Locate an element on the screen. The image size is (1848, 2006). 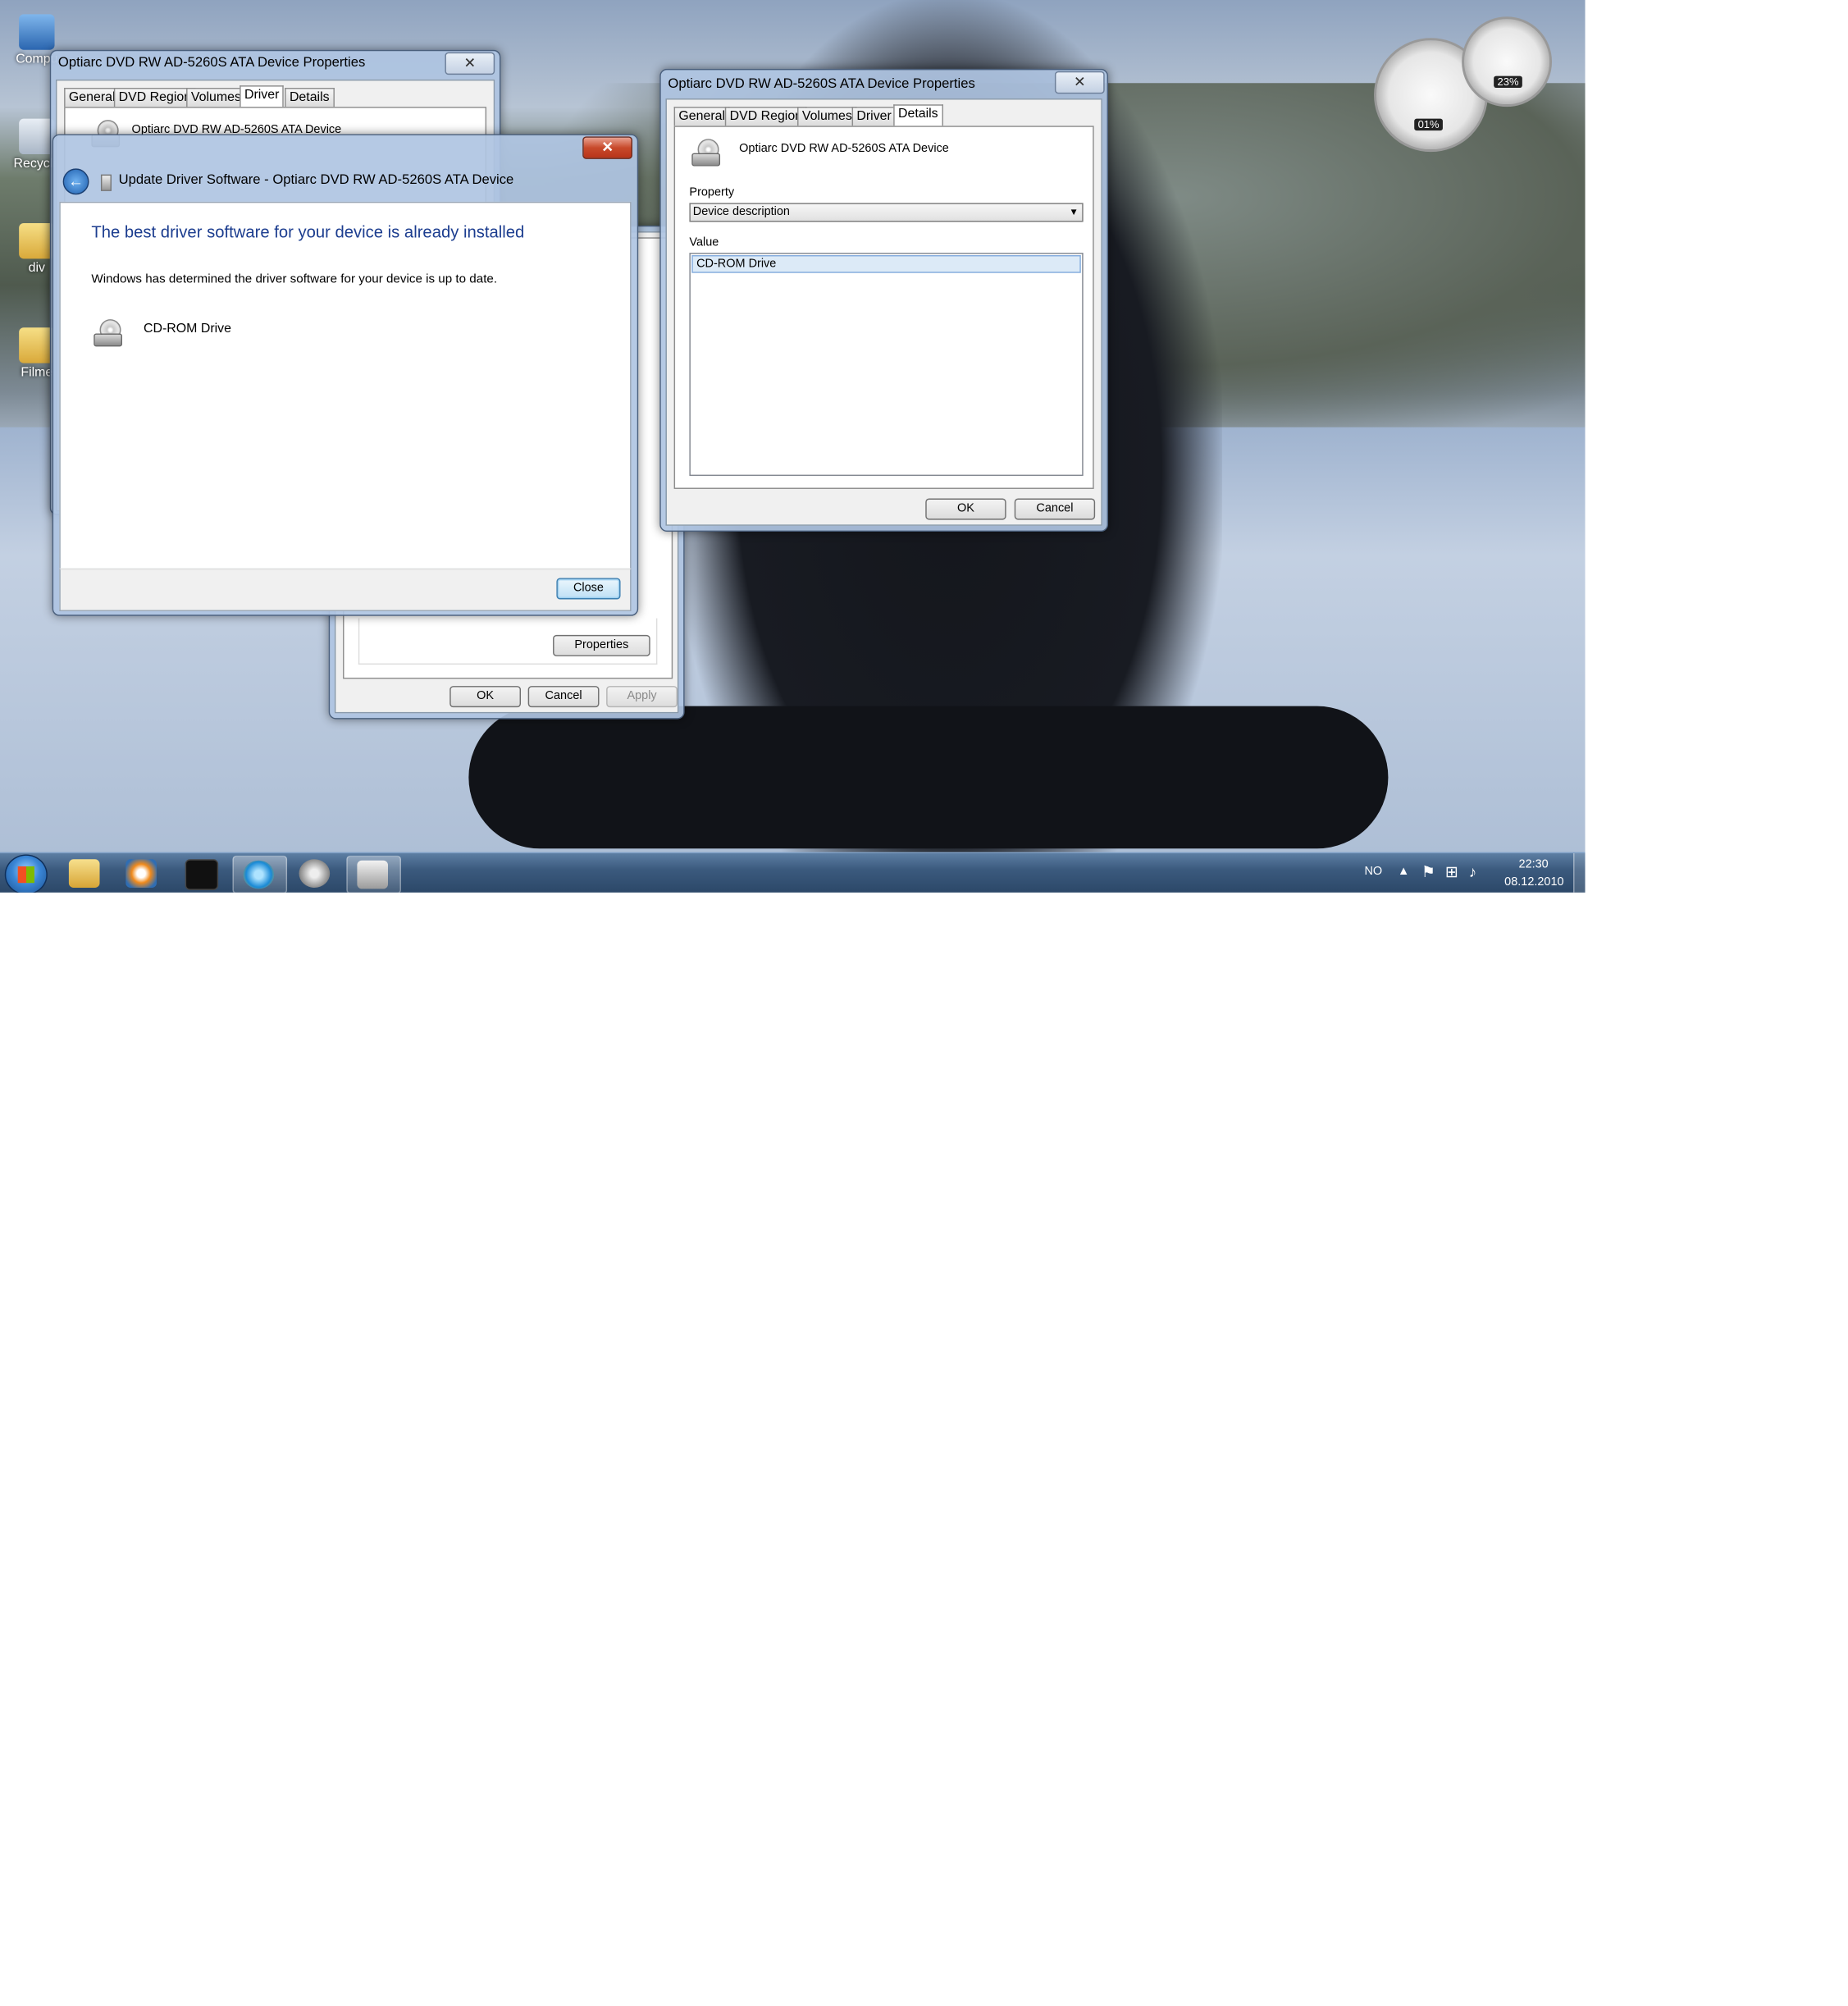
taskbar-media-player is located at coordinates (142, 873).